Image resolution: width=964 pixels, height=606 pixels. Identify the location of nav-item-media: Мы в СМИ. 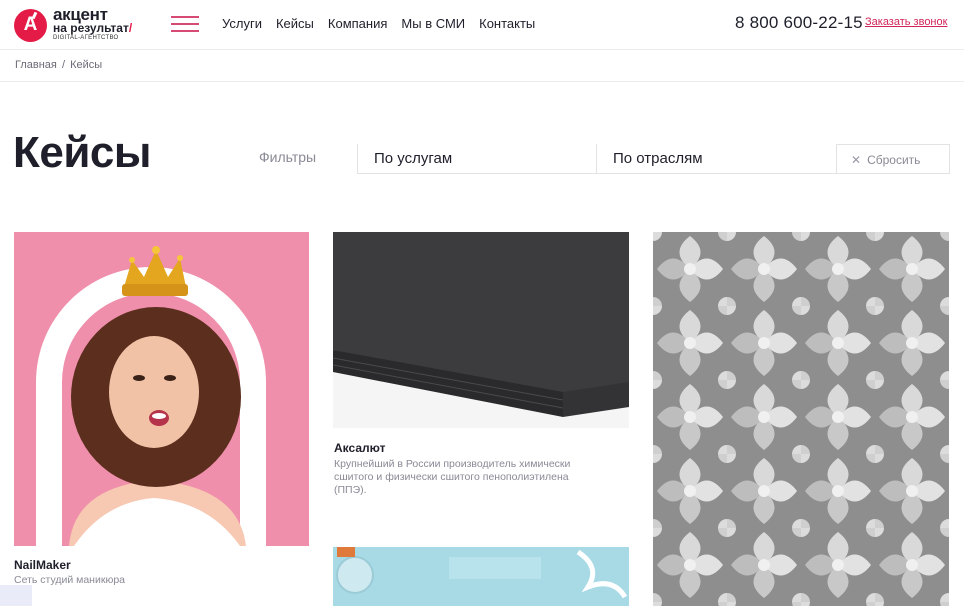
(433, 23).